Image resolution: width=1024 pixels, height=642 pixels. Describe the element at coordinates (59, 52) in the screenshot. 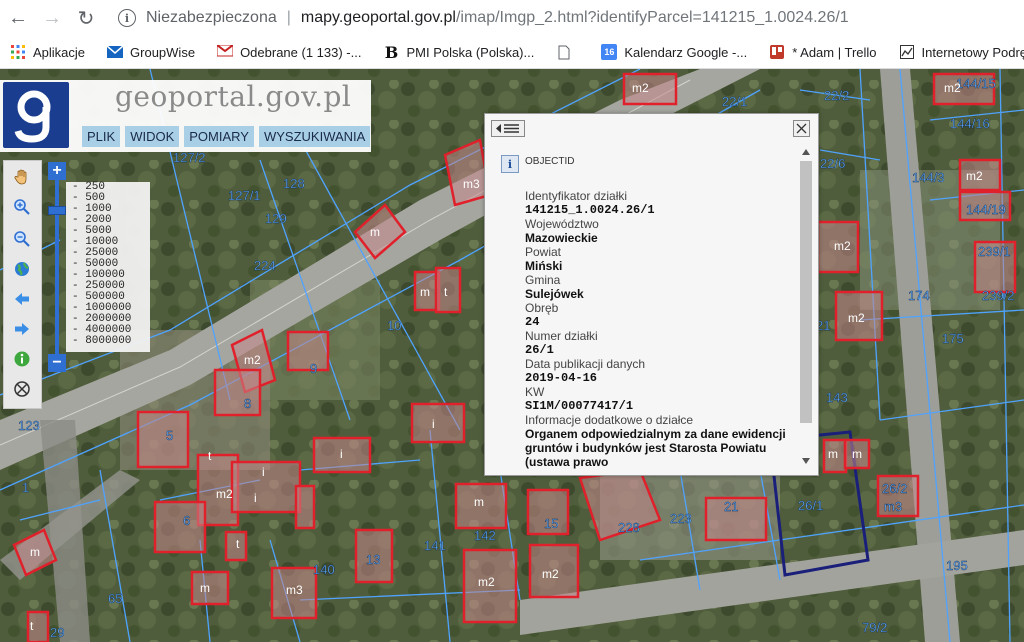

I see `bookmark-label: Aplikacje` at that location.